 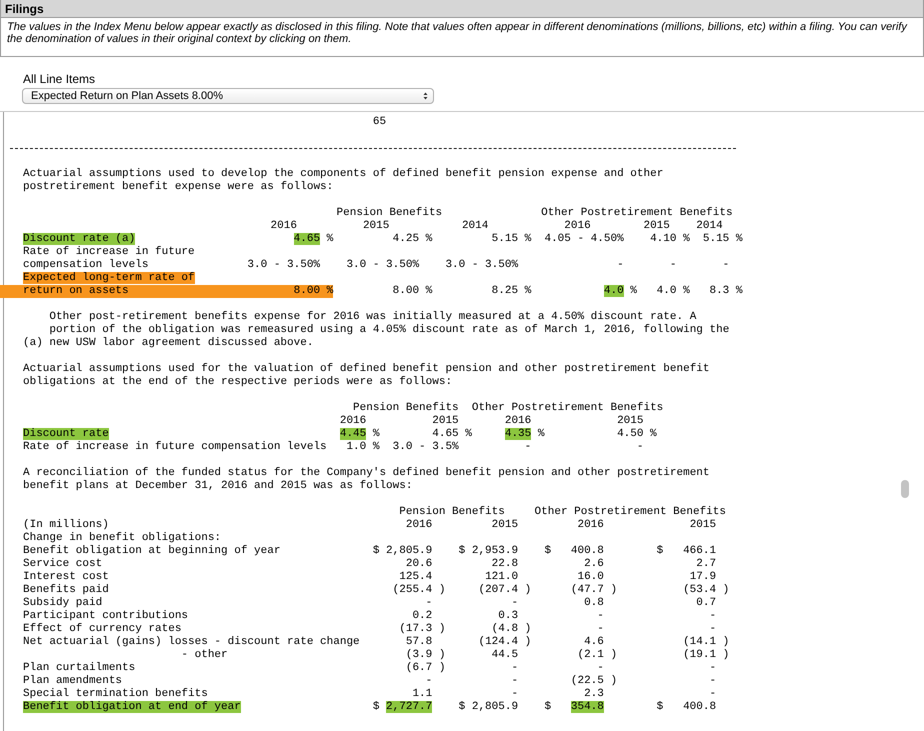 What do you see at coordinates (115, 694) in the screenshot?
I see `row-label: Special termination benefits` at bounding box center [115, 694].